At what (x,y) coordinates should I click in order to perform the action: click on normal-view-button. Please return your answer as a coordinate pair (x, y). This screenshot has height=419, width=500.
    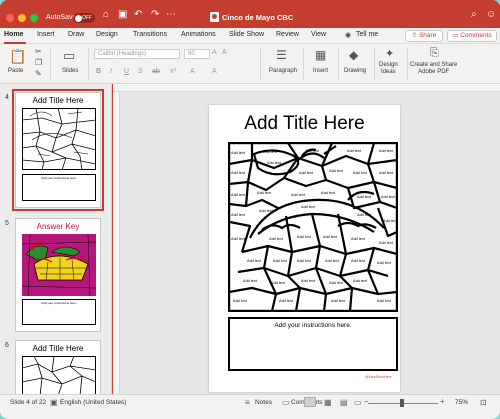
    Looking at the image, I should click on (310, 402).